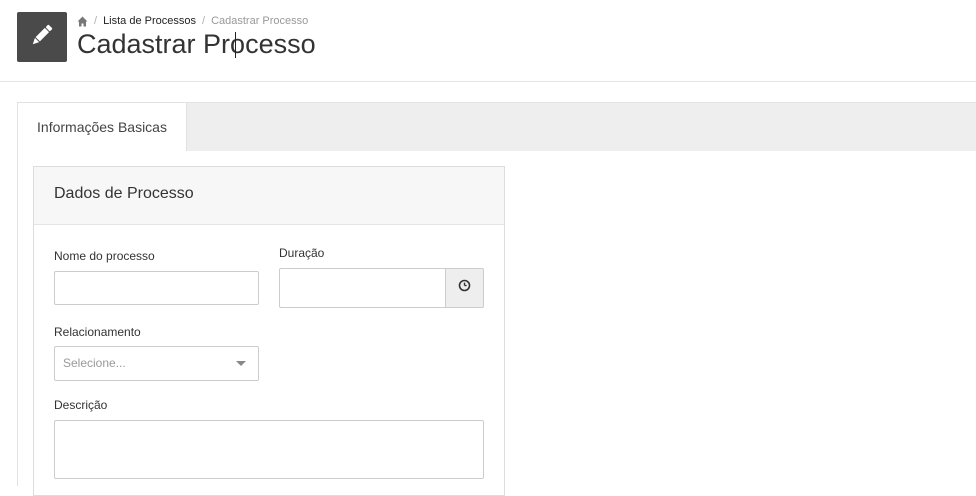 This screenshot has height=496, width=976. I want to click on duracao-input, so click(362, 288).